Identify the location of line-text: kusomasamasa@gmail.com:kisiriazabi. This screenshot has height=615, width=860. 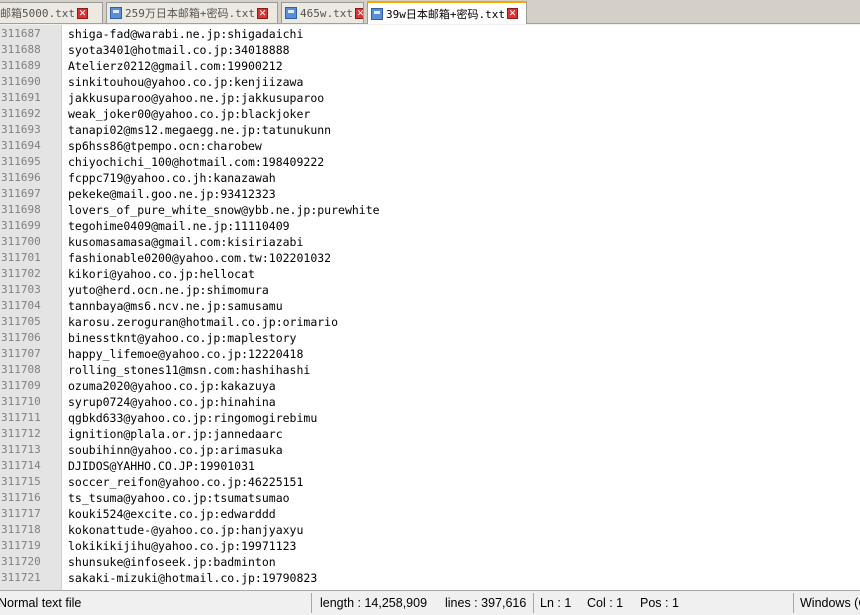
(185, 242).